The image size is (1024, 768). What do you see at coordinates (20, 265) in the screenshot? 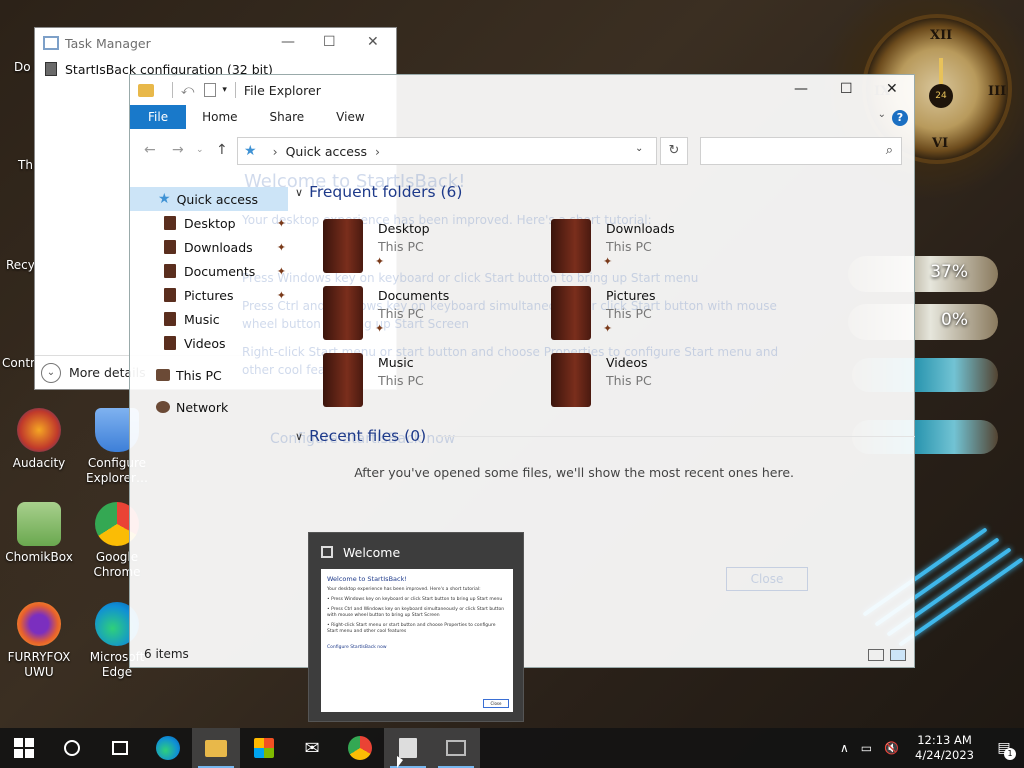
I see `desktop-partial-label: Recy` at bounding box center [20, 265].